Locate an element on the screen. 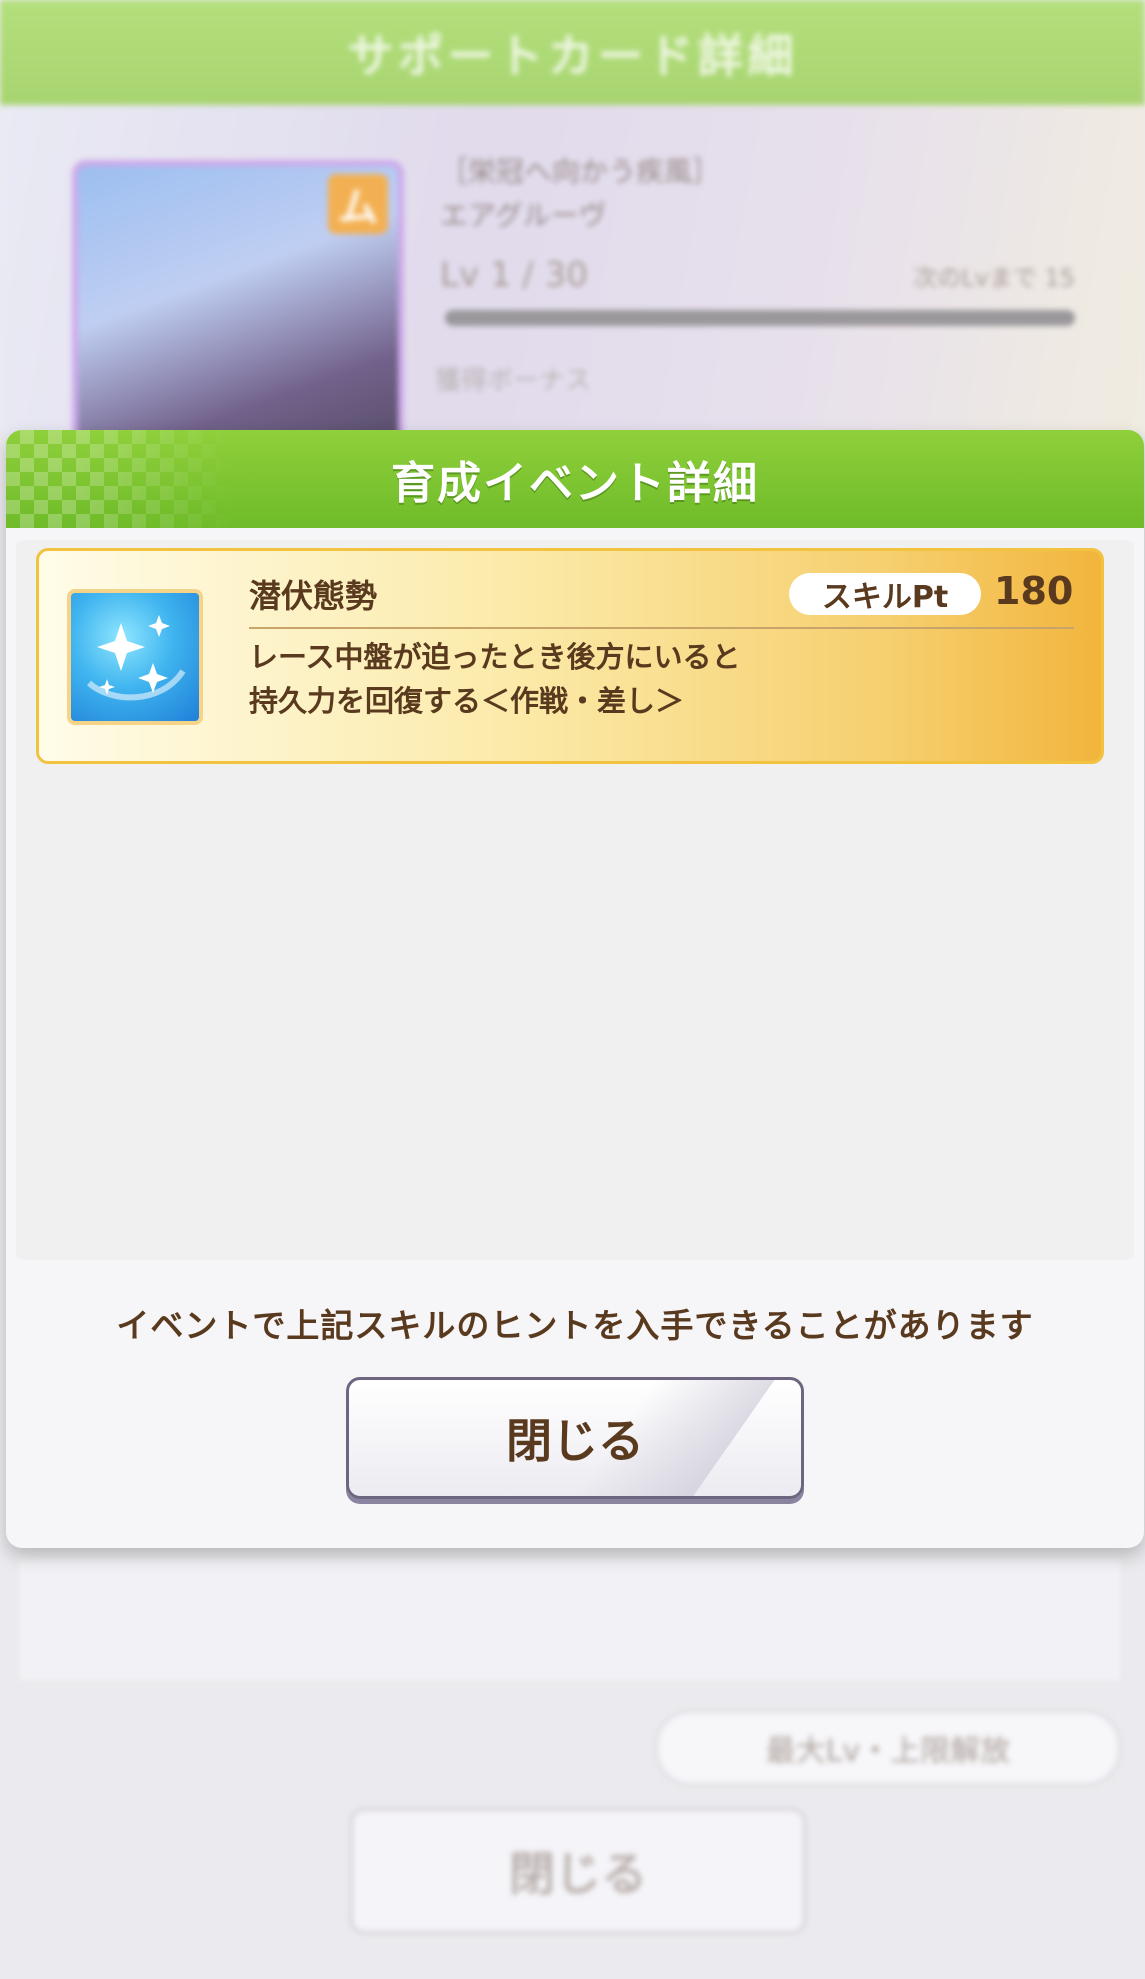 The image size is (1145, 1979). close-button-label: 閉じる is located at coordinates (575, 1441).